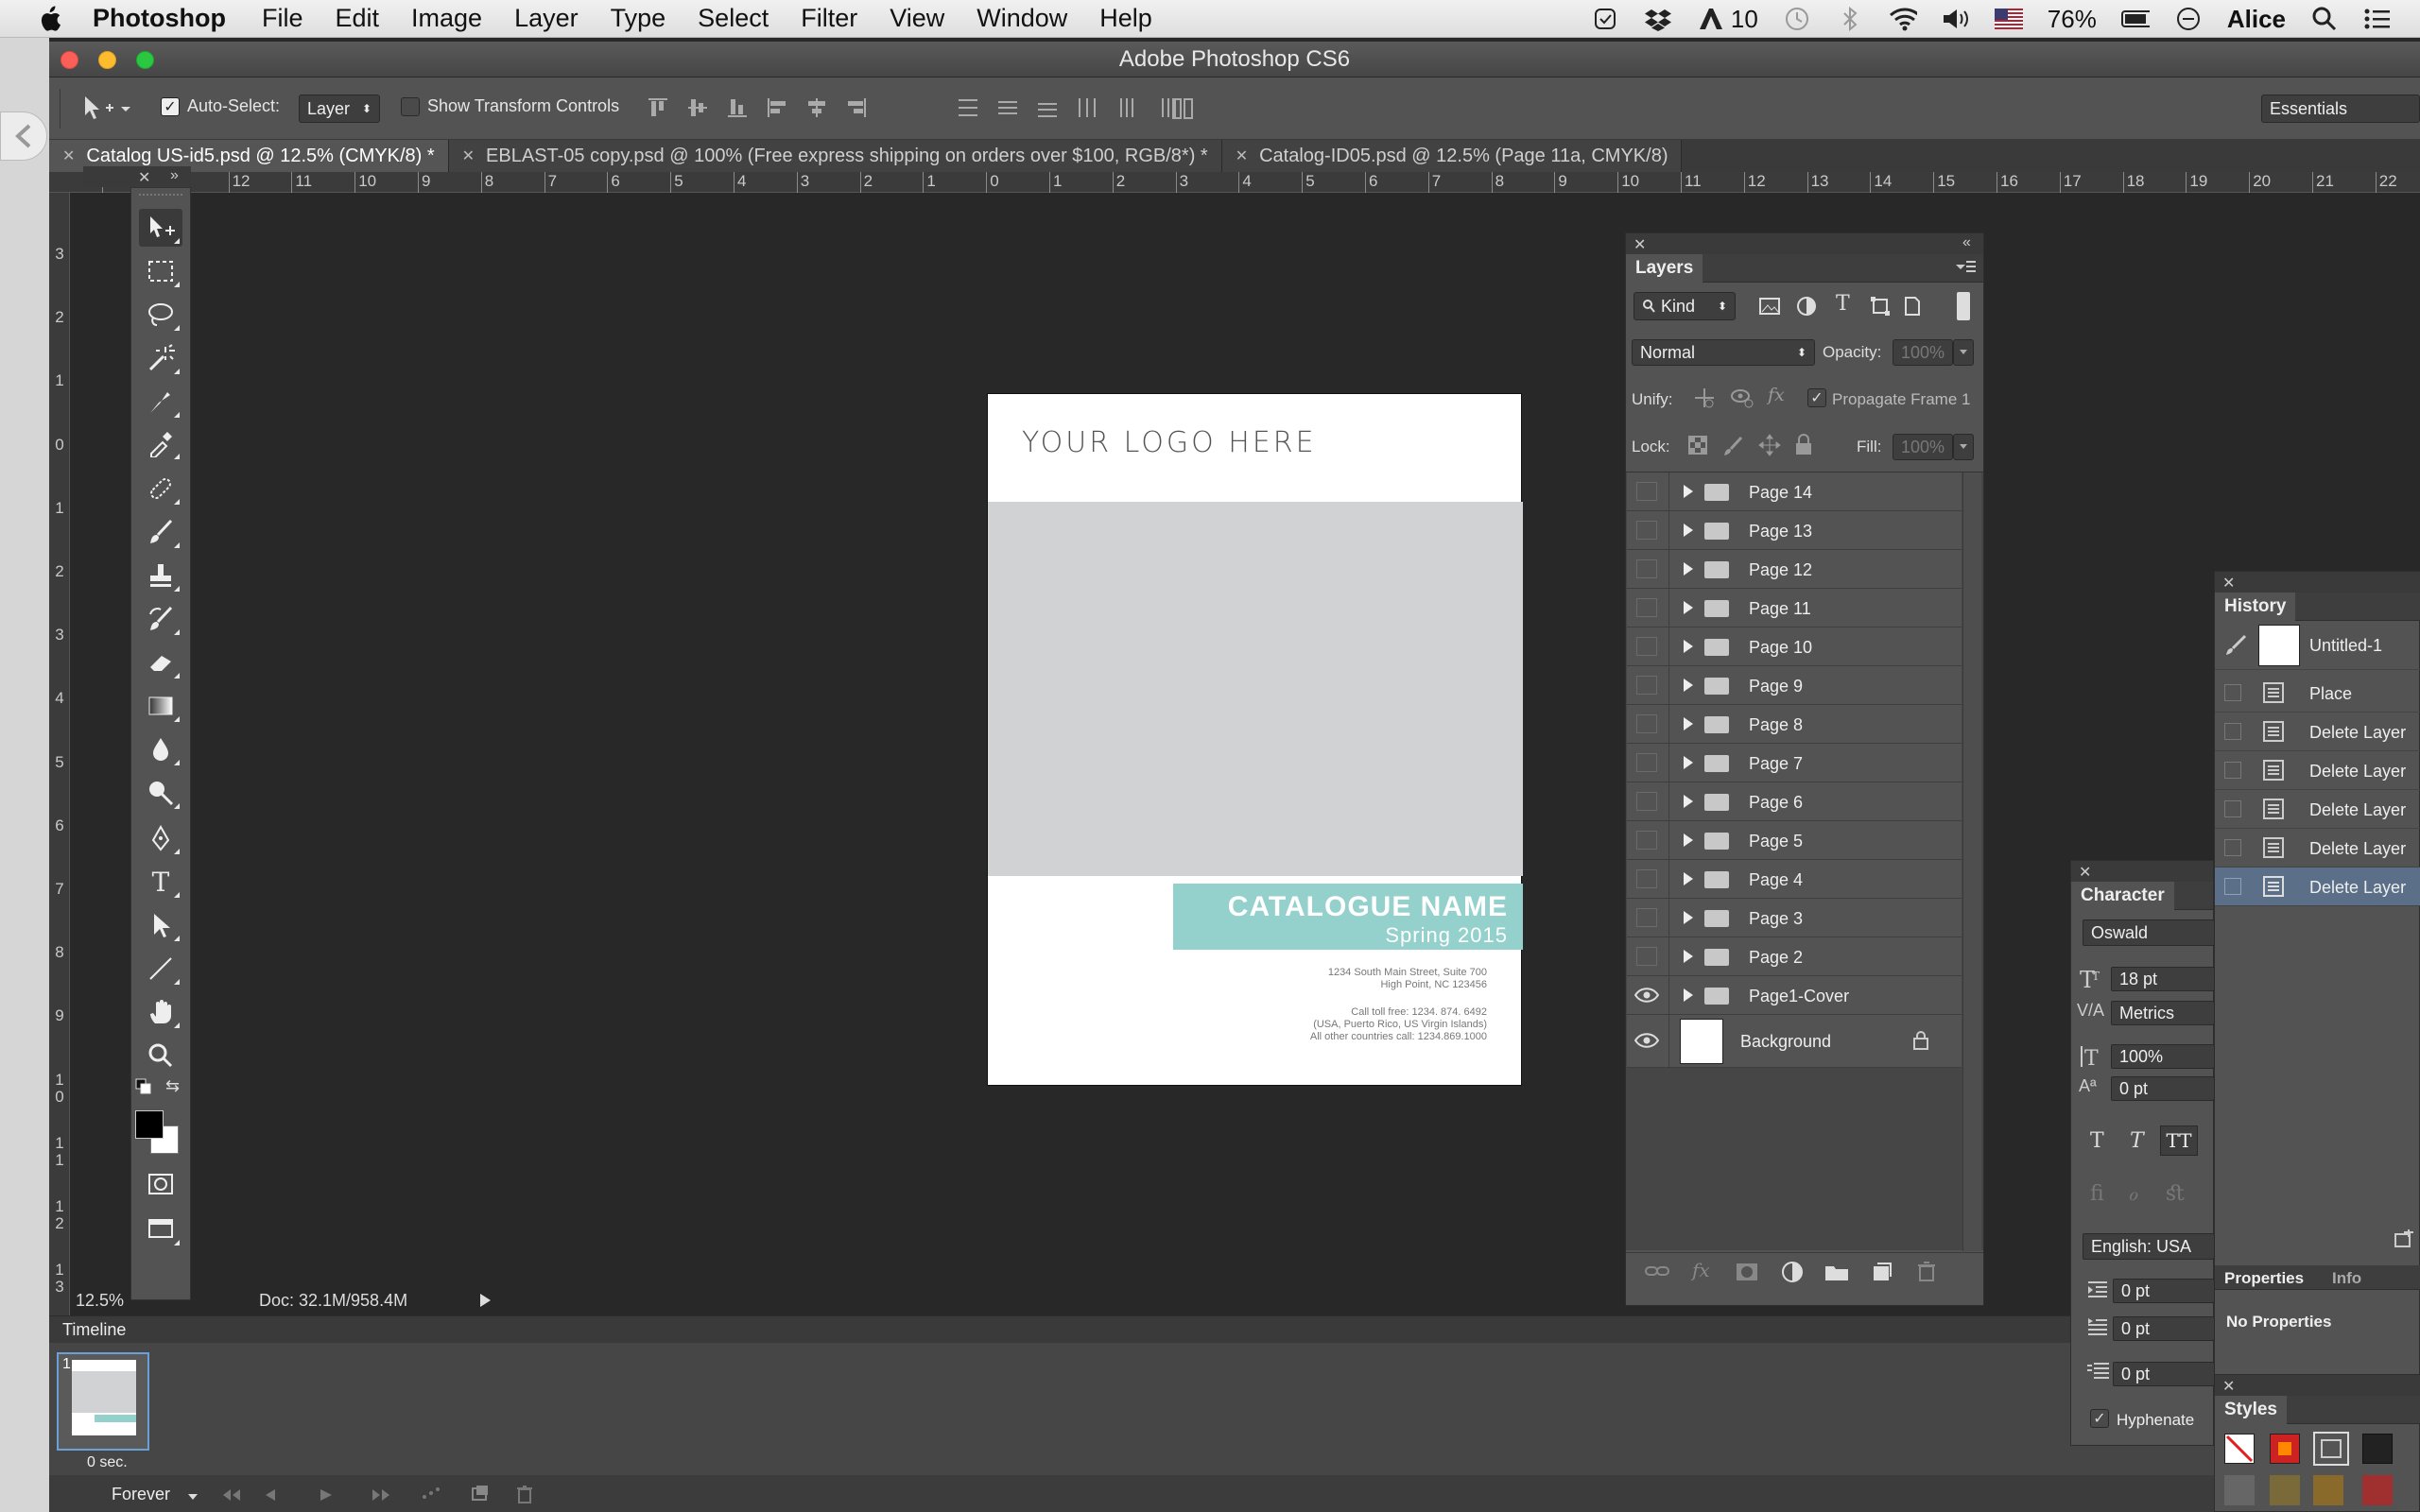  I want to click on lock-transparent-pixels-icon, so click(1697, 447).